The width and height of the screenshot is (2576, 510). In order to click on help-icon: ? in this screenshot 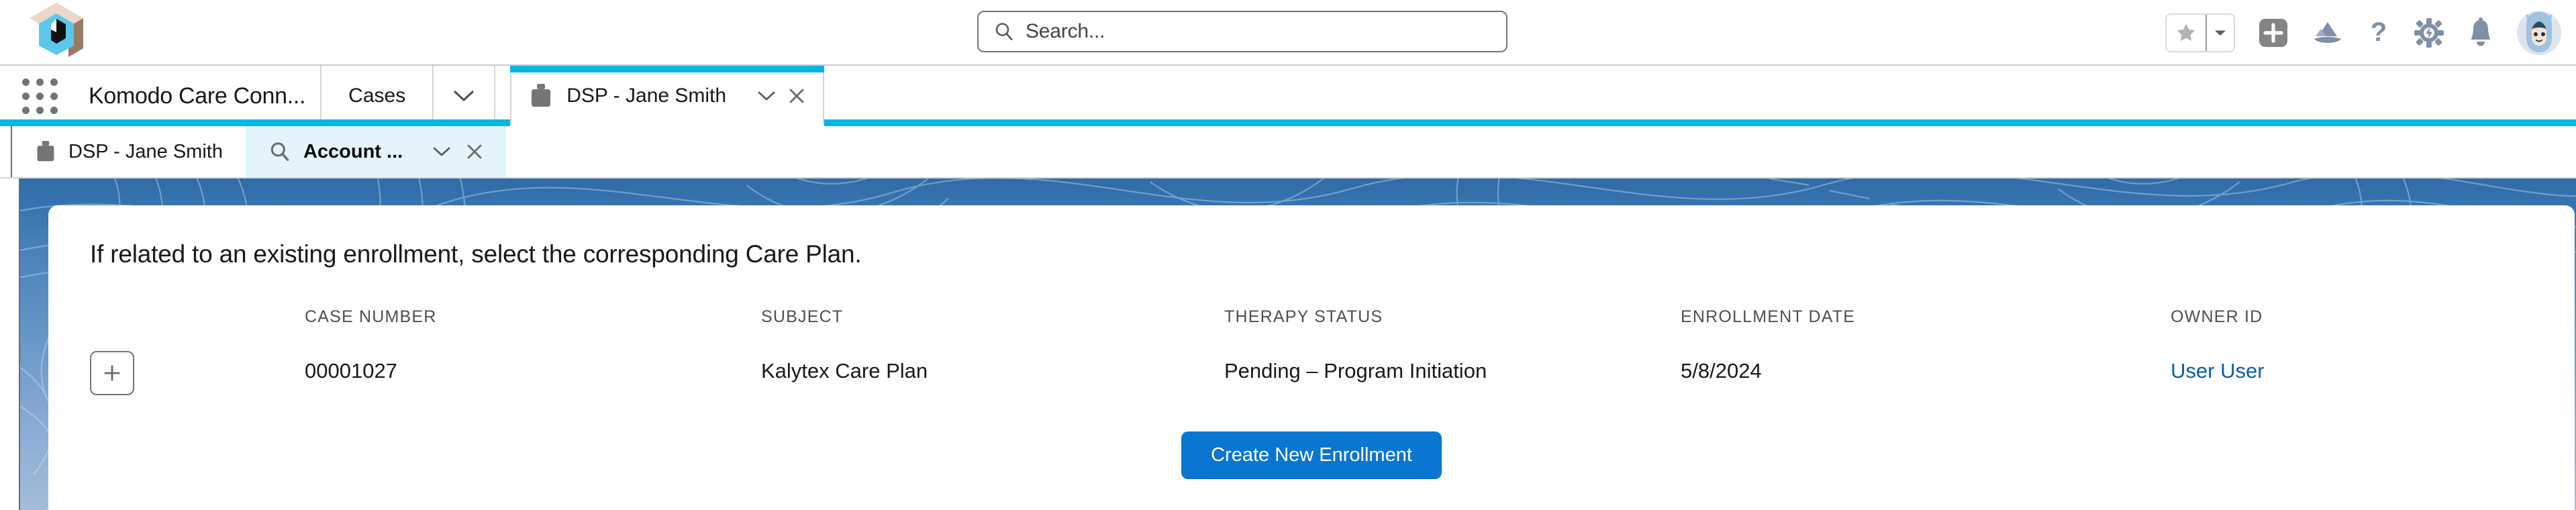, I will do `click(2379, 32)`.